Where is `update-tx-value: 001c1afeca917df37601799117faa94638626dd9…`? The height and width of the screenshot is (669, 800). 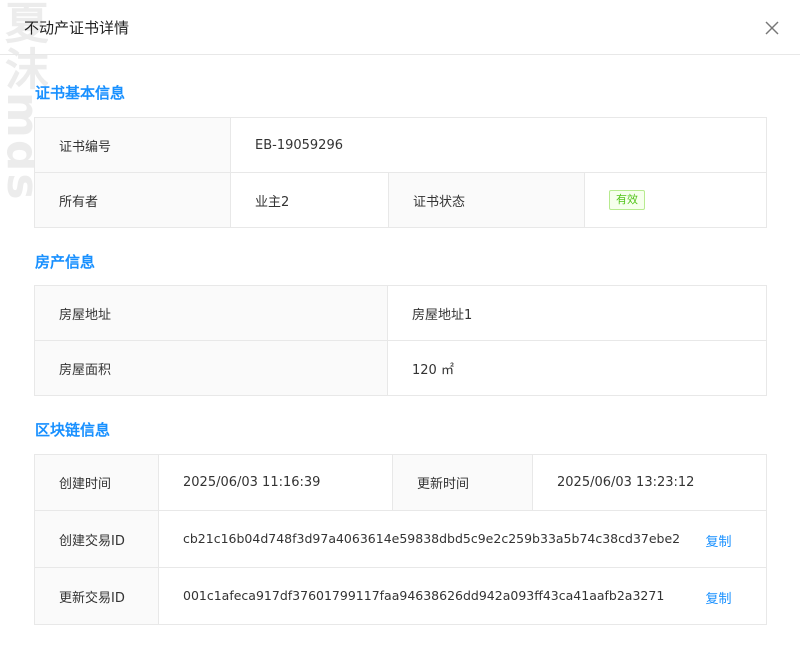
update-tx-value: 001c1afeca917df37601799117faa94638626dd9… is located at coordinates (424, 595).